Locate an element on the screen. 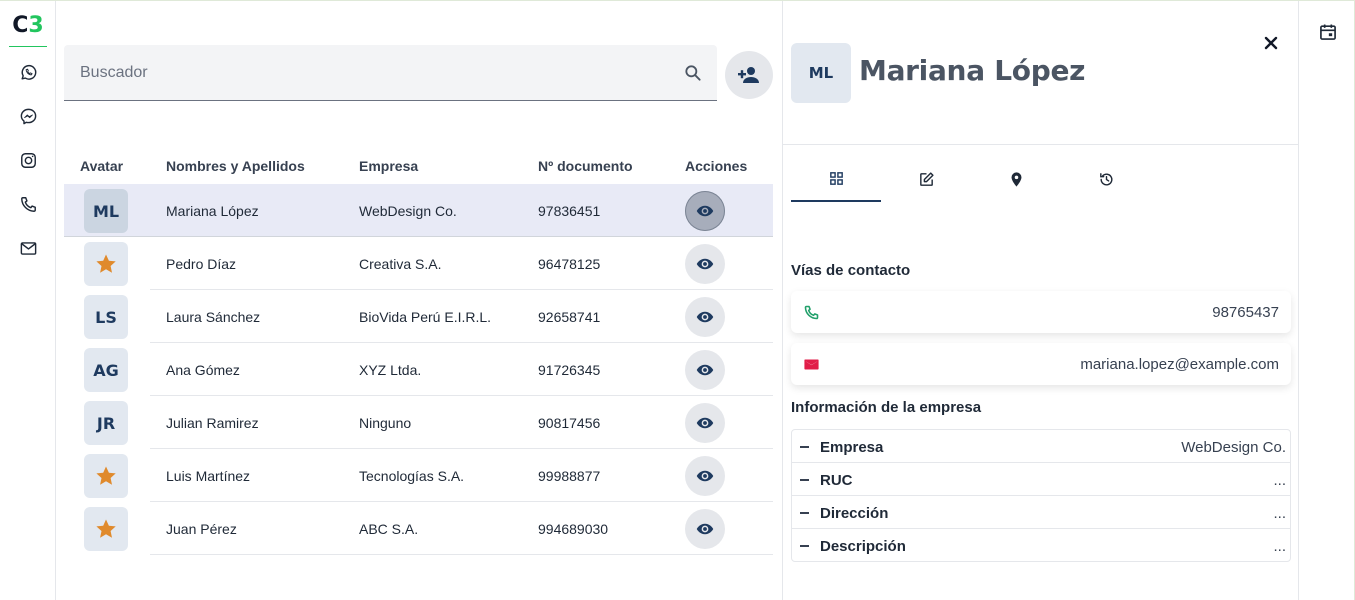  row-name: Luis Martínez is located at coordinates (208, 476).